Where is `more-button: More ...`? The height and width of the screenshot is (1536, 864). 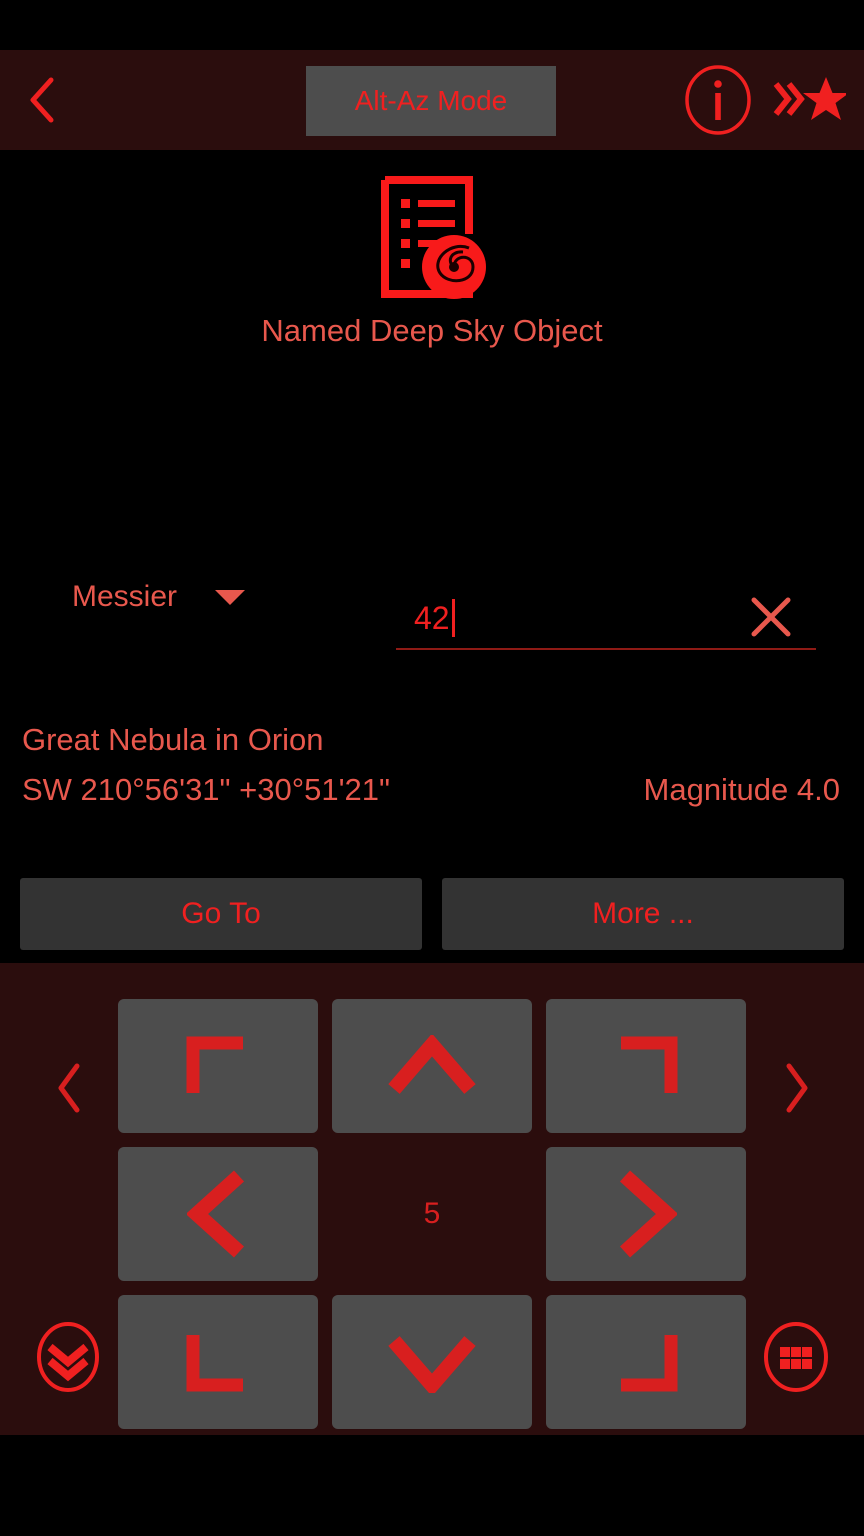
more-button: More ... is located at coordinates (643, 914).